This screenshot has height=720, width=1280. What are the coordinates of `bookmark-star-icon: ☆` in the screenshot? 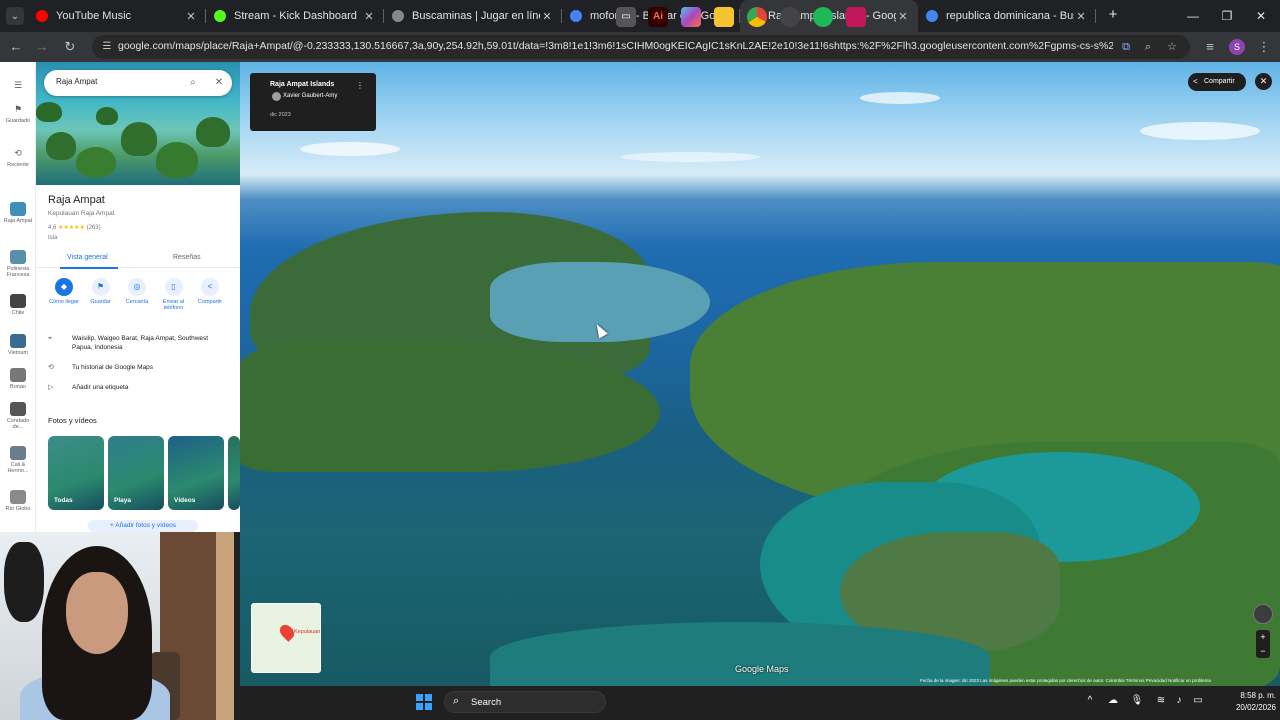 It's located at (1172, 47).